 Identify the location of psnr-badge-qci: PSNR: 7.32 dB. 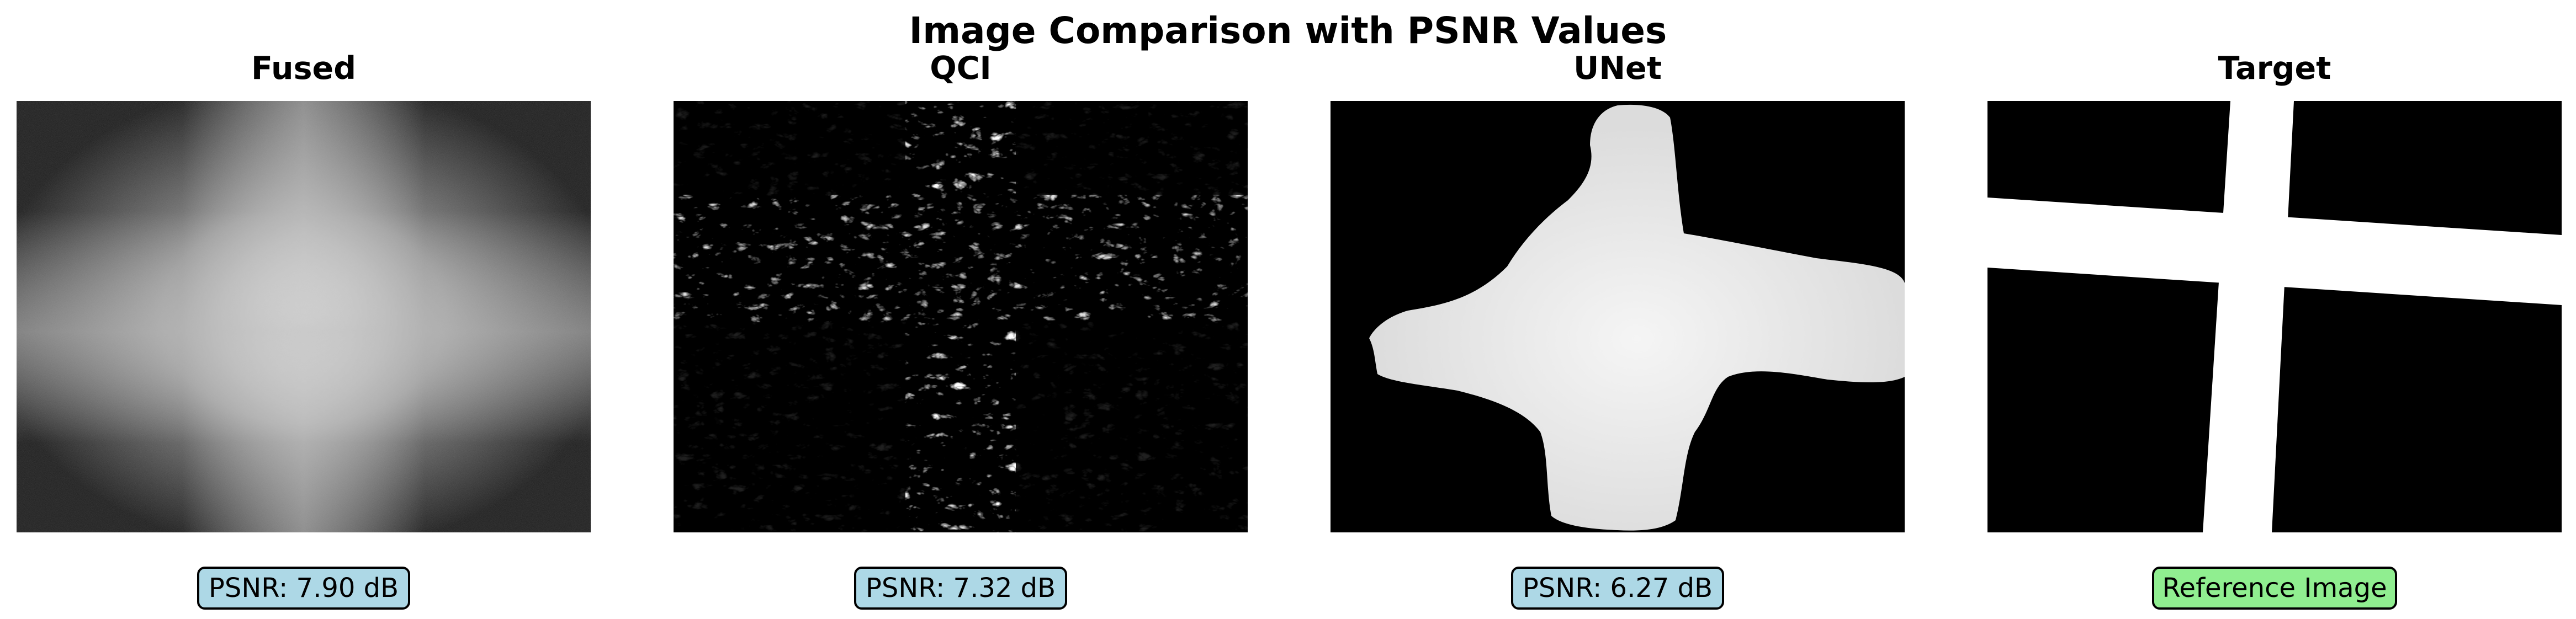
(960, 588).